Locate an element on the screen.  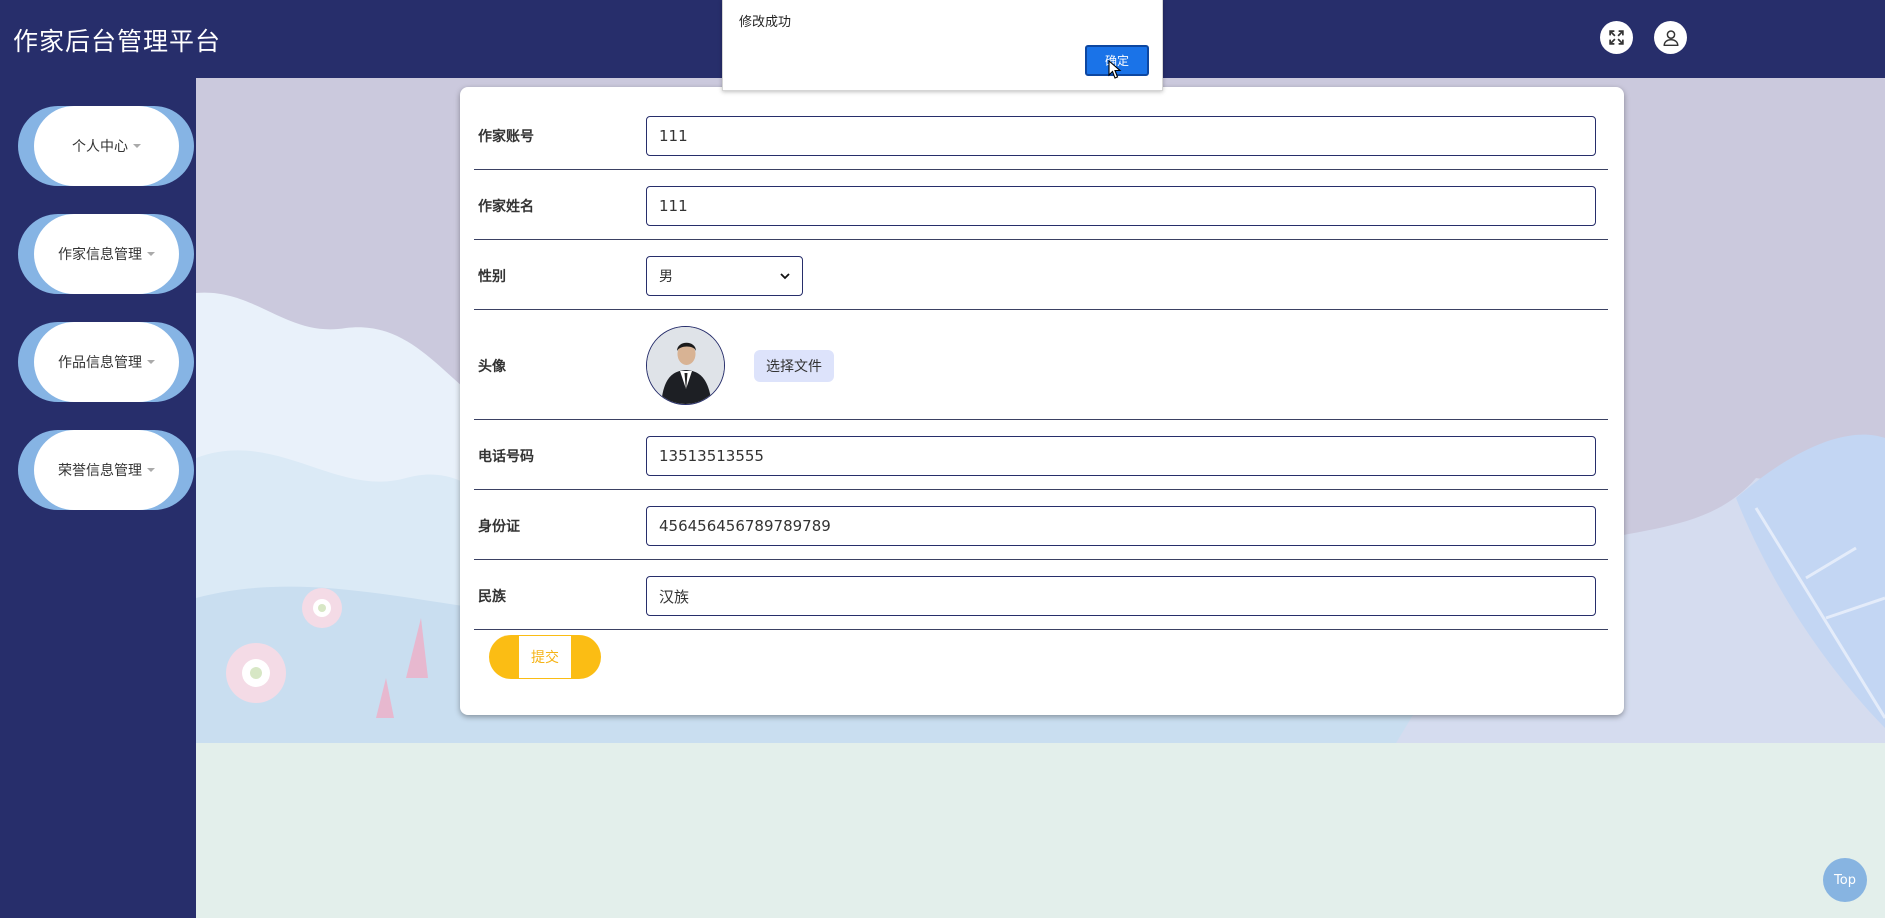
form-row-id-card: 身份证 is located at coordinates (1041, 525).